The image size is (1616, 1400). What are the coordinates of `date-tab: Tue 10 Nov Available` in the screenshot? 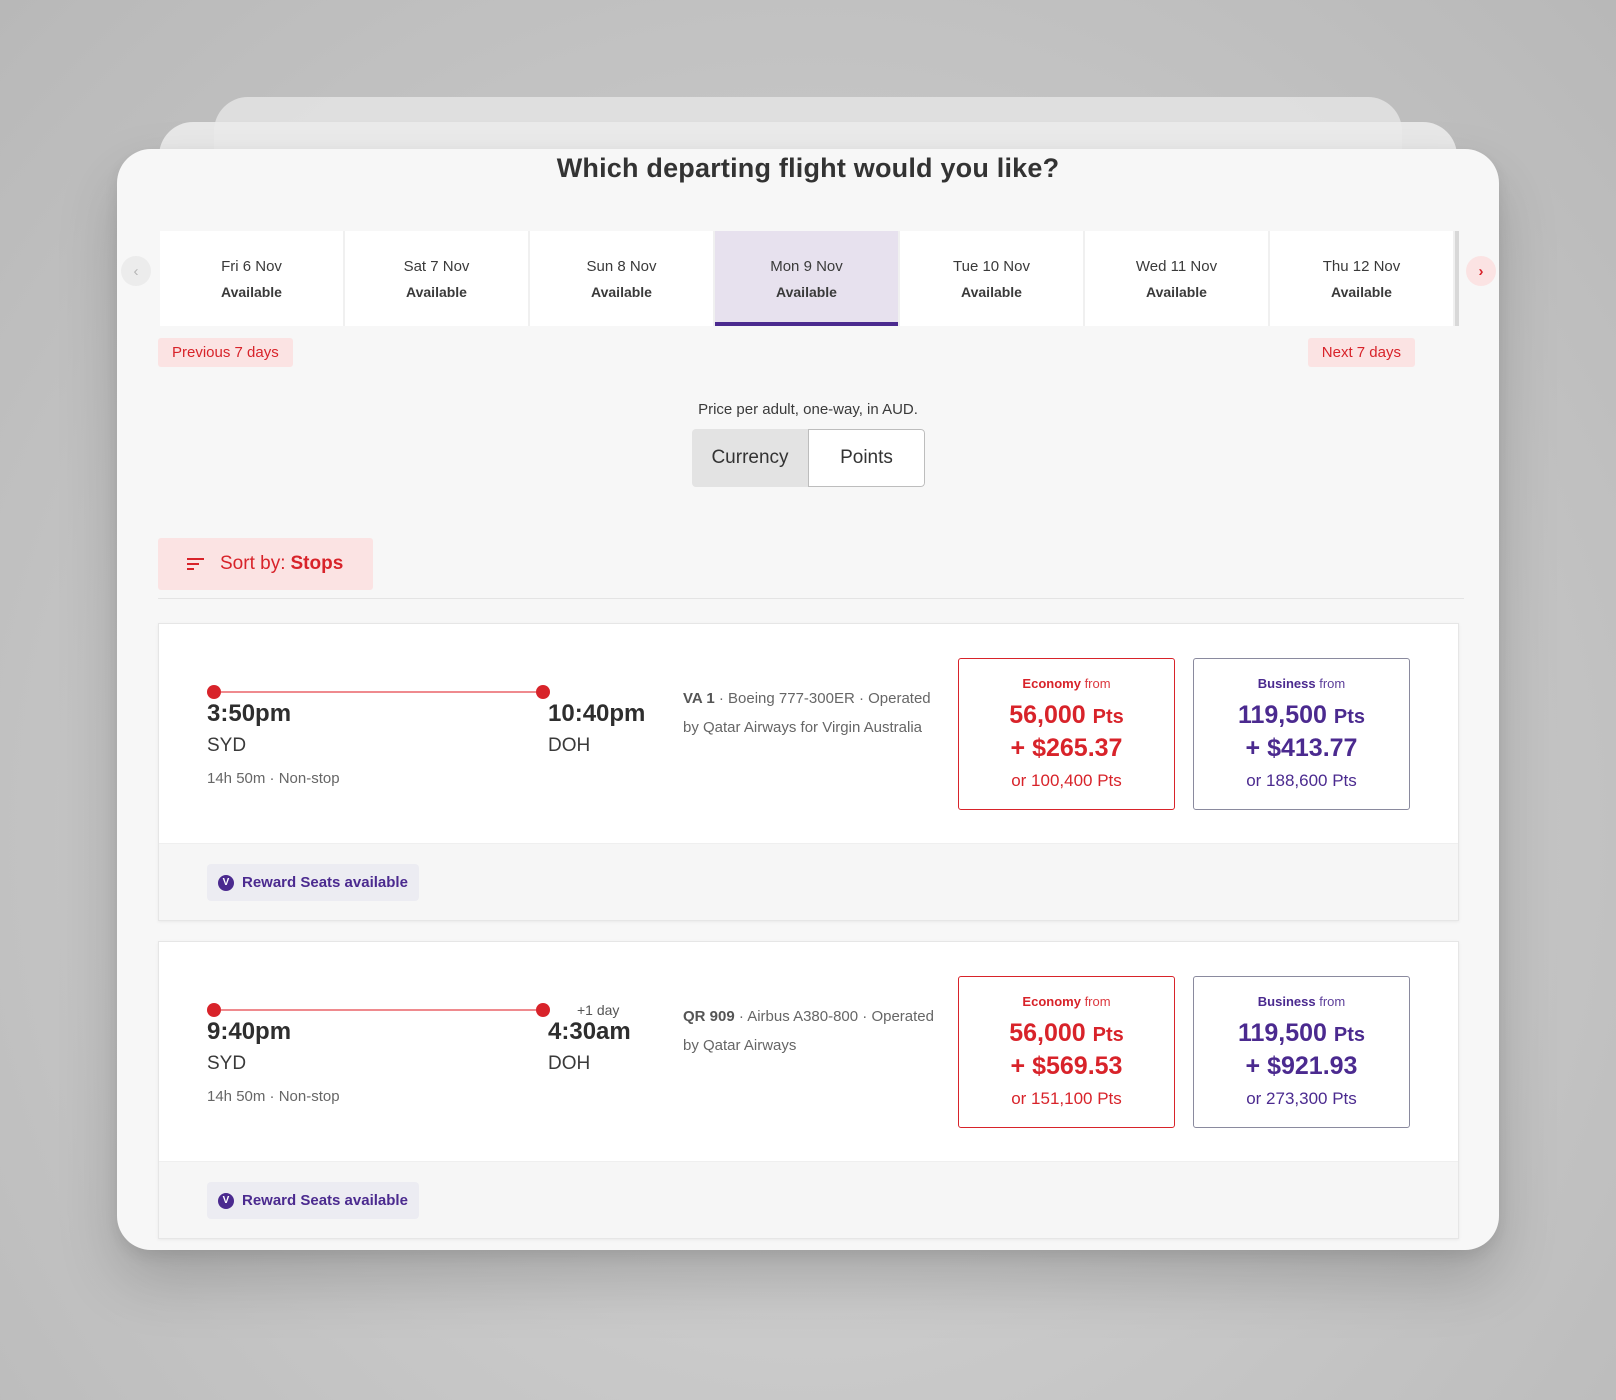 It's located at (992, 278).